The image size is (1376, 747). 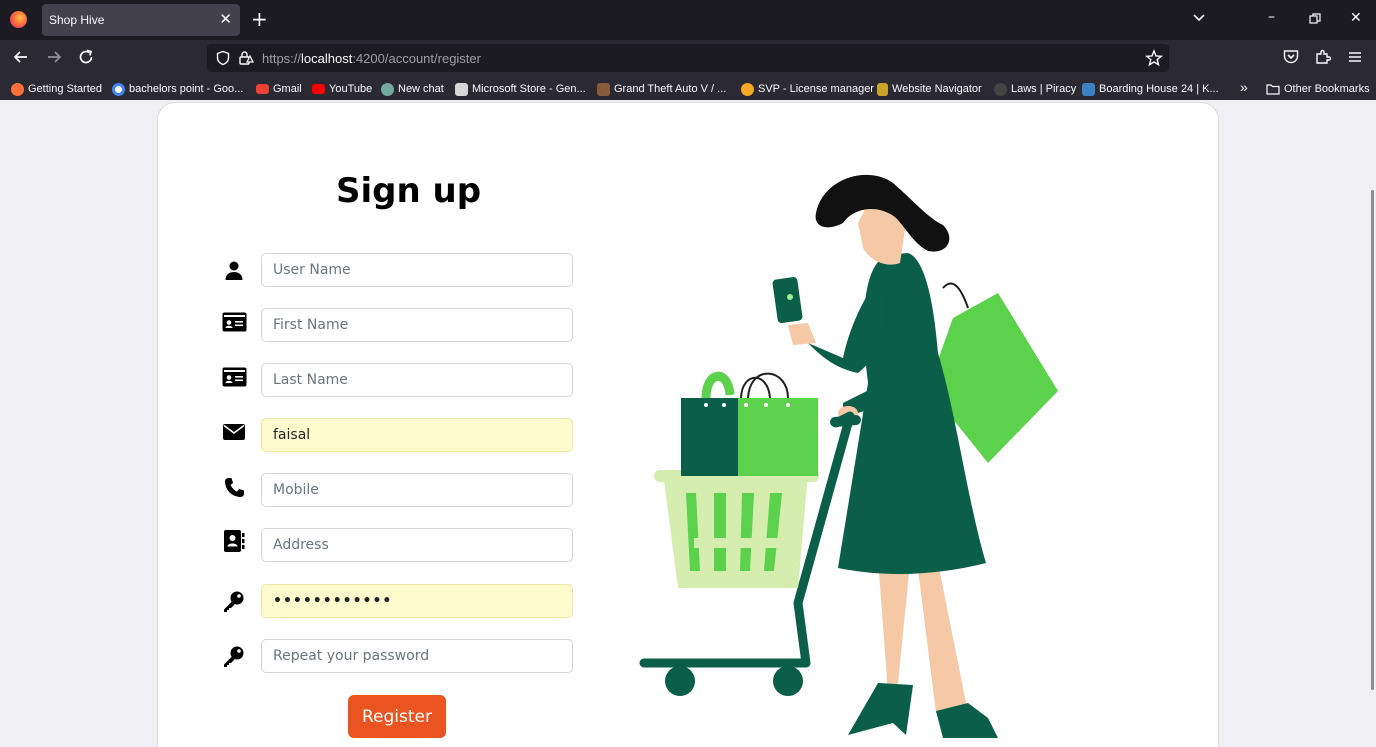 What do you see at coordinates (816, 89) in the screenshot?
I see `bookmark-label: SVP - License manager` at bounding box center [816, 89].